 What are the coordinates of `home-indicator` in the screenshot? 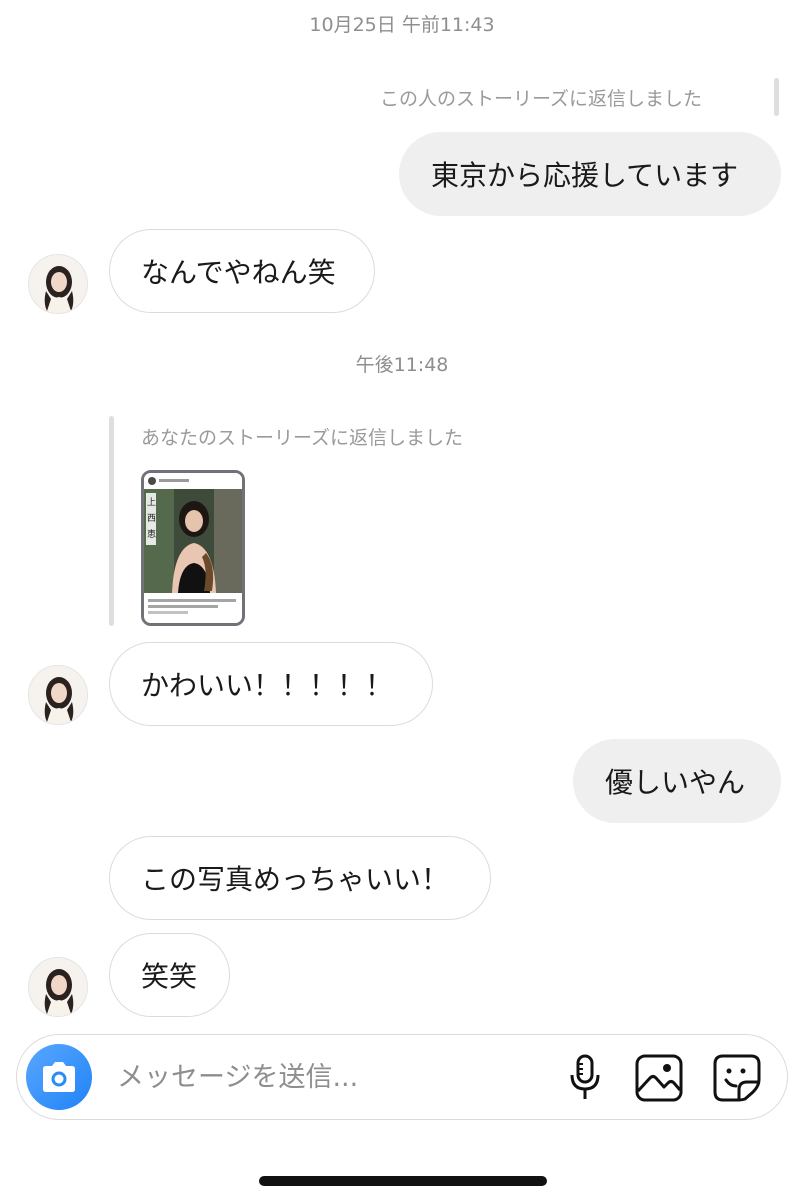 It's located at (403, 1181).